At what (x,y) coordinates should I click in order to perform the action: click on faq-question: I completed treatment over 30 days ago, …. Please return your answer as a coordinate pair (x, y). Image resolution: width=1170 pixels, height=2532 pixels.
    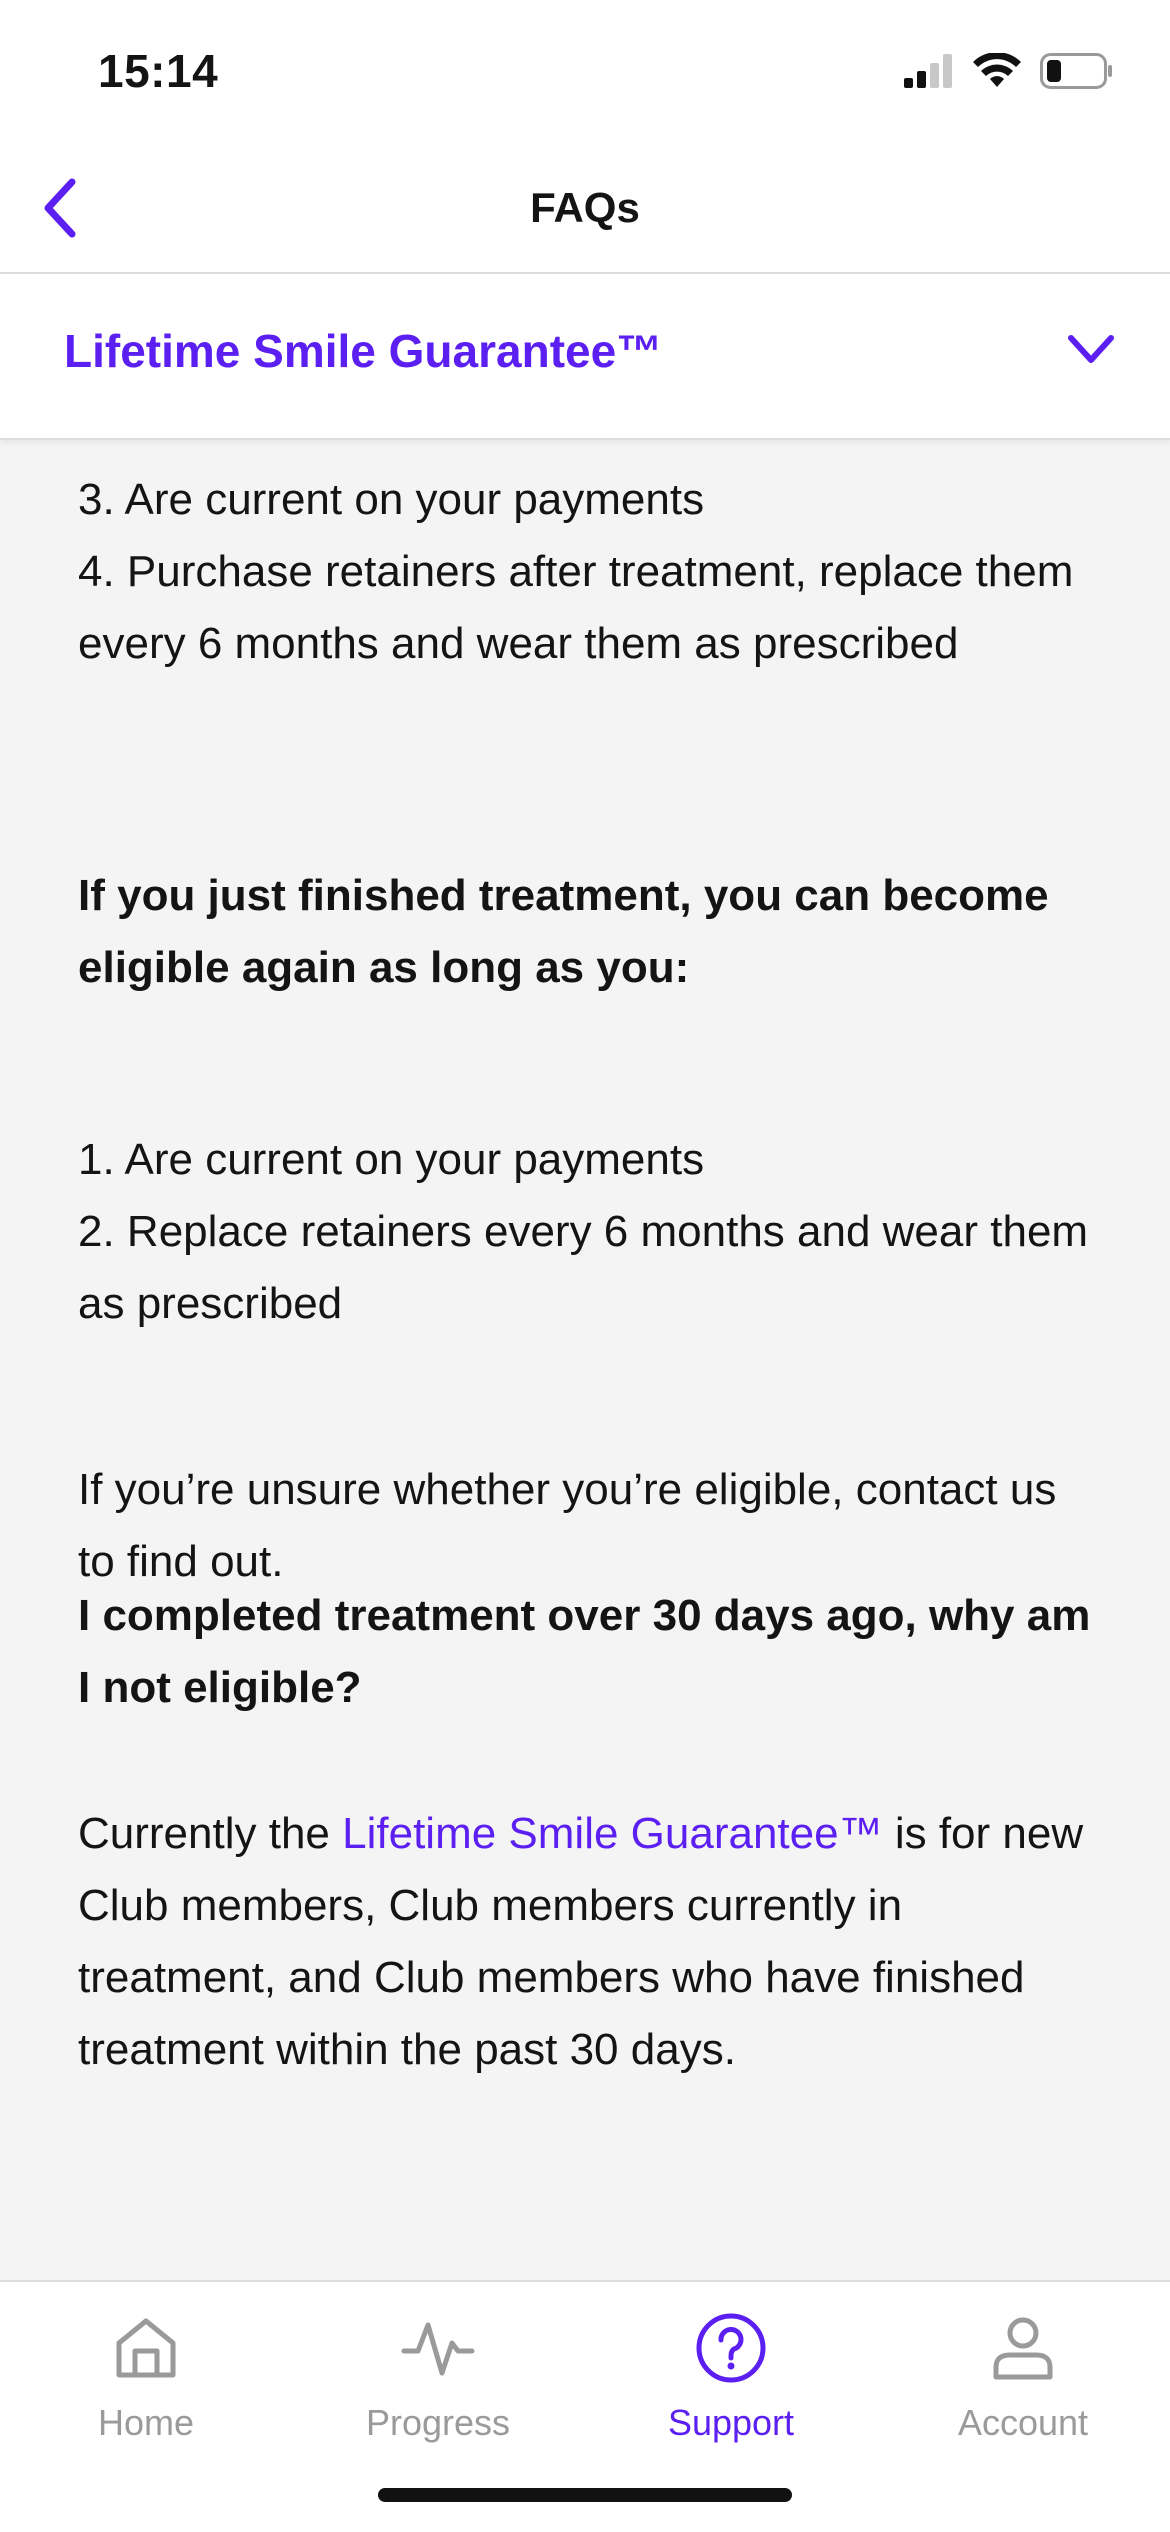
    Looking at the image, I should click on (584, 1651).